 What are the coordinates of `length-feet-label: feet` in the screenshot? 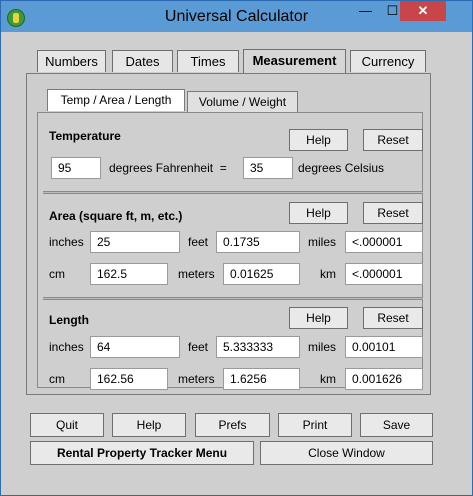 It's located at (198, 347).